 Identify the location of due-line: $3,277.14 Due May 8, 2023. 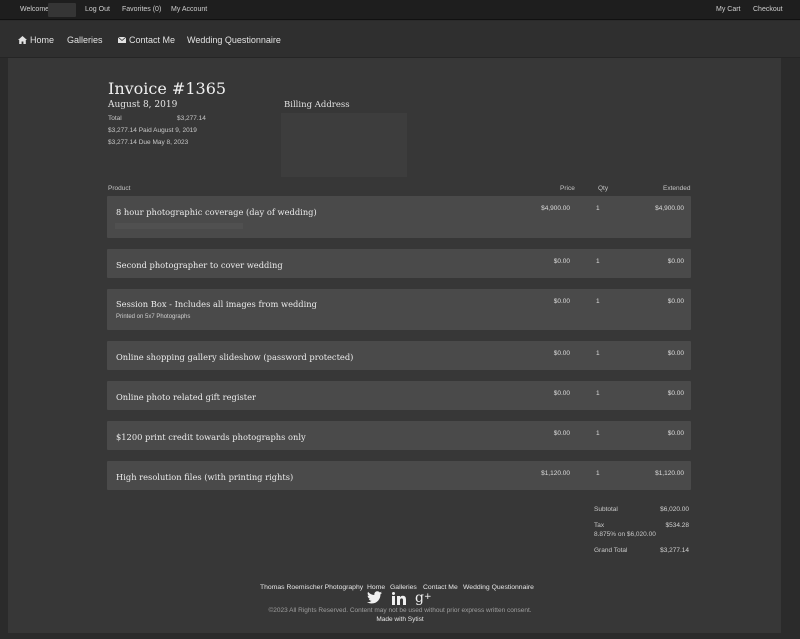
(148, 142).